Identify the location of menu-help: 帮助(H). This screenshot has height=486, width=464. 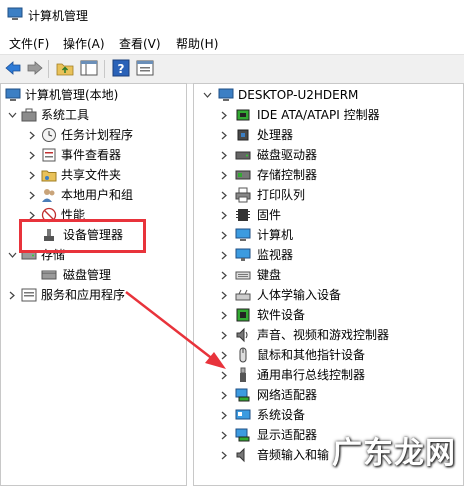
(197, 43).